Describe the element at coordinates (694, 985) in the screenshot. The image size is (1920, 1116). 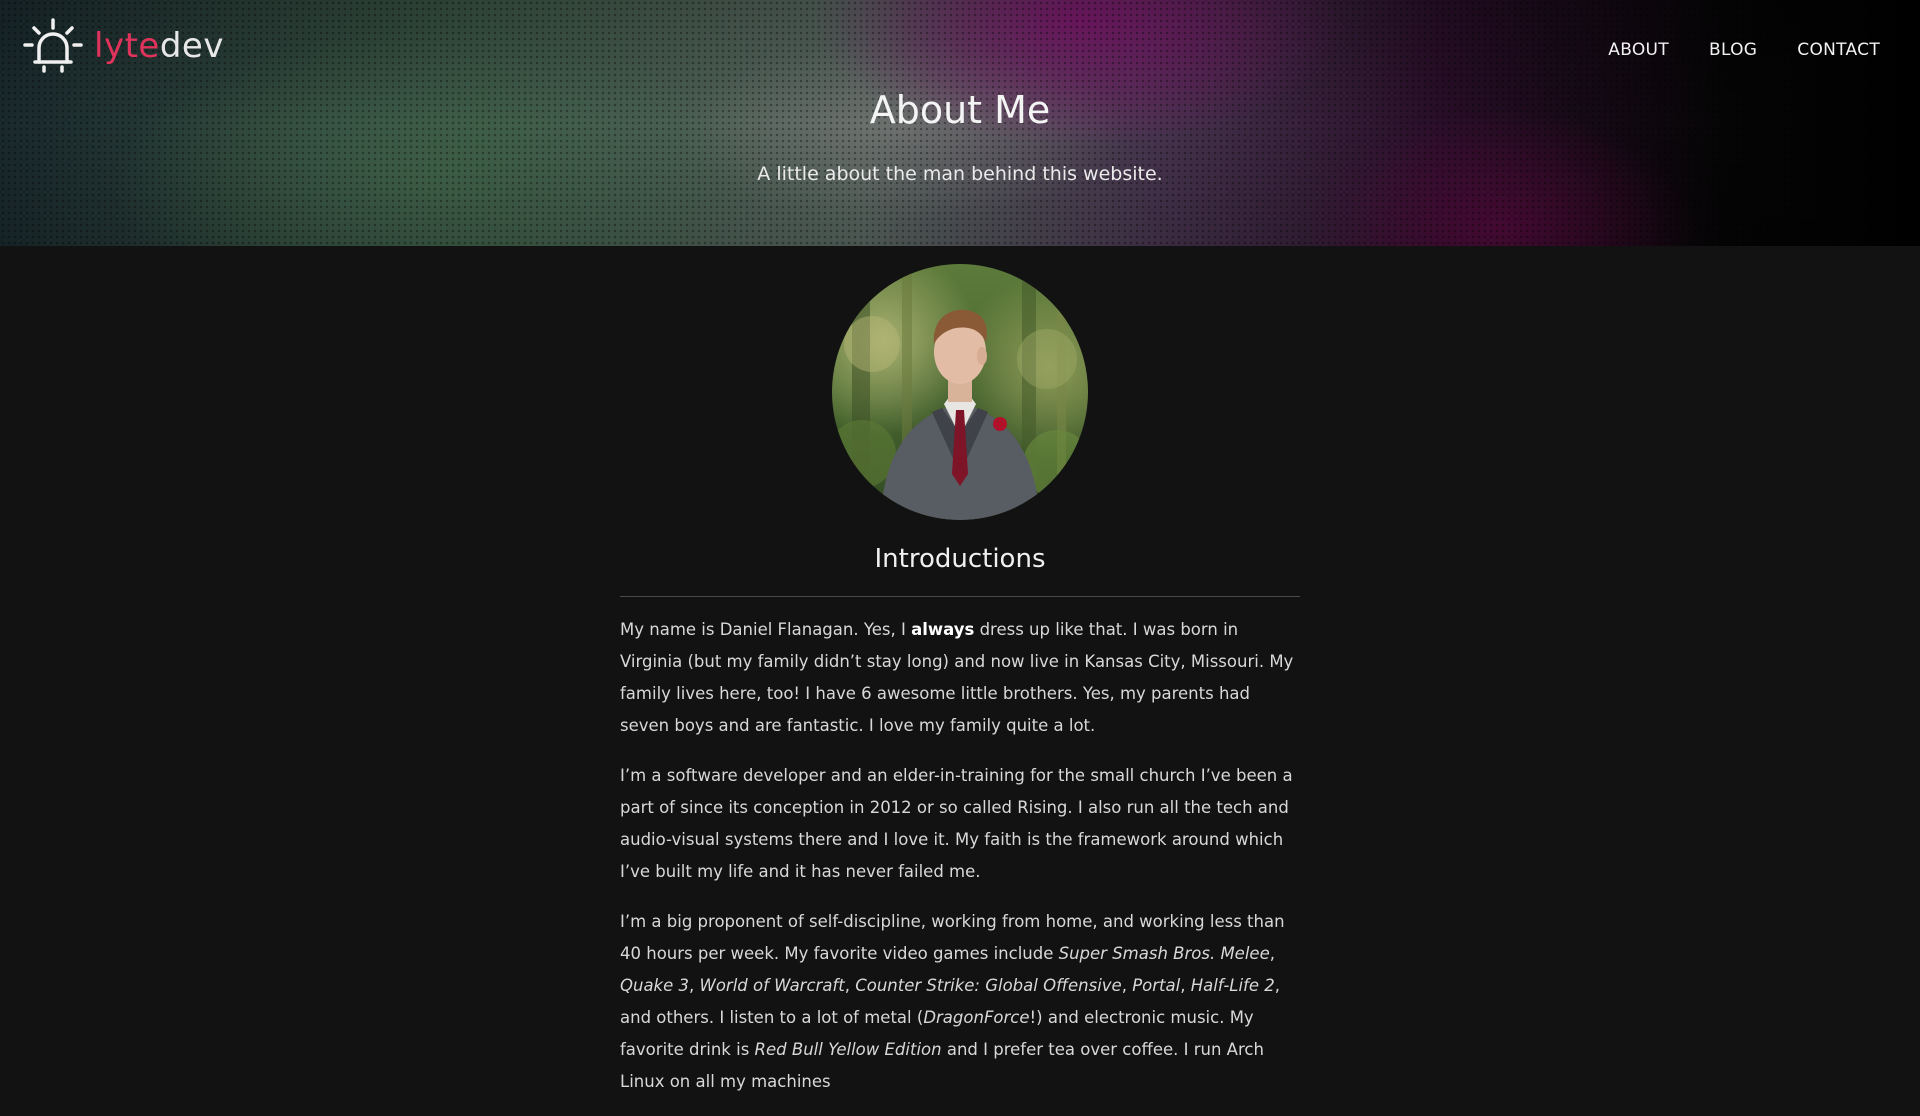
I see `hobbies-sep-2: ,` at that location.